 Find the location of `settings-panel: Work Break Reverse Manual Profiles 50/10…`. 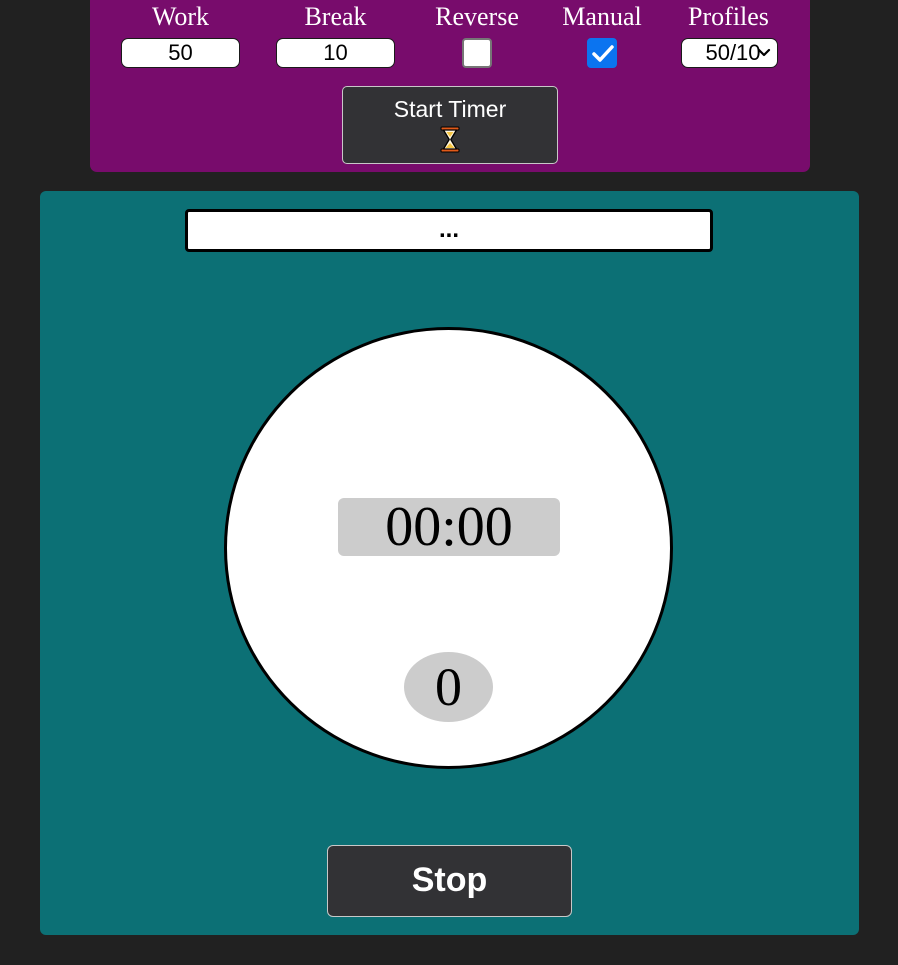

settings-panel: Work Break Reverse Manual Profiles 50/10… is located at coordinates (450, 86).